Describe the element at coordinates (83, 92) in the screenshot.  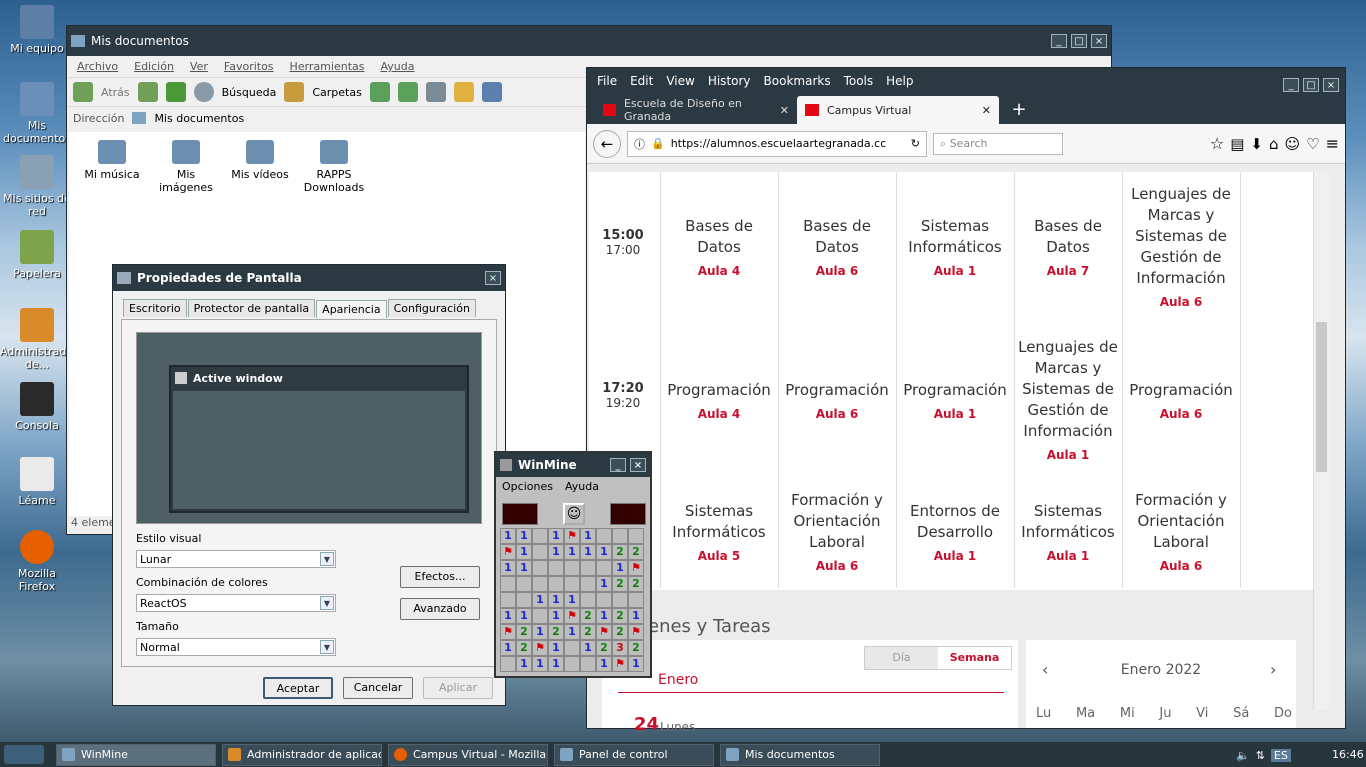
I see `back-arrow-icon` at that location.